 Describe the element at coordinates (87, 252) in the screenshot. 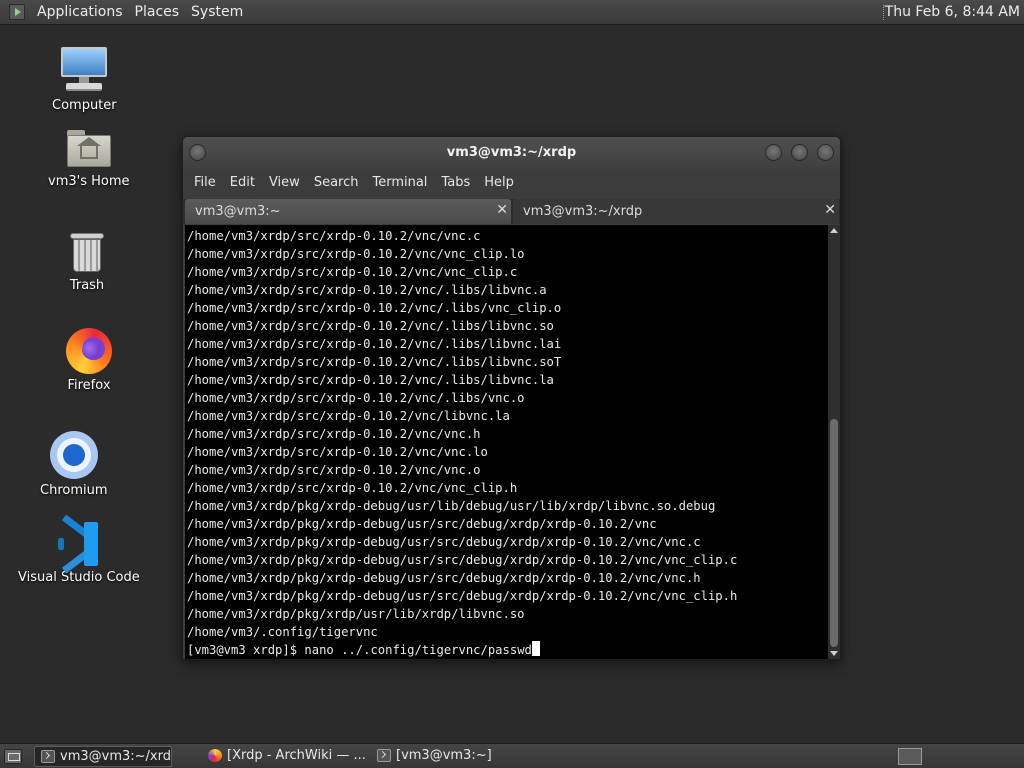

I see `trash-icon` at that location.